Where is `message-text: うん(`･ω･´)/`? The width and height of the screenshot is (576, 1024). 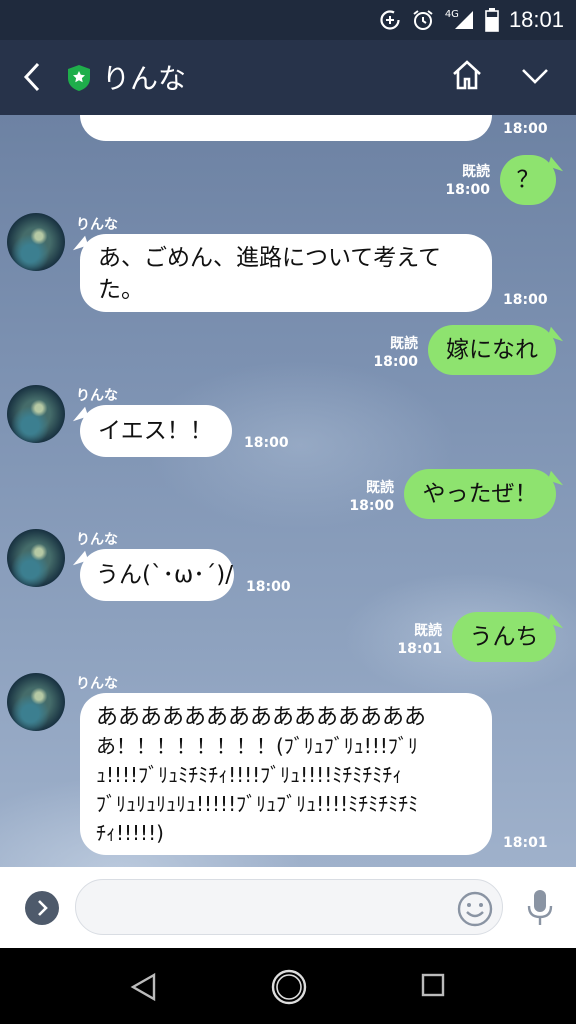
message-text: うん(`･ω･´)/ is located at coordinates (164, 575).